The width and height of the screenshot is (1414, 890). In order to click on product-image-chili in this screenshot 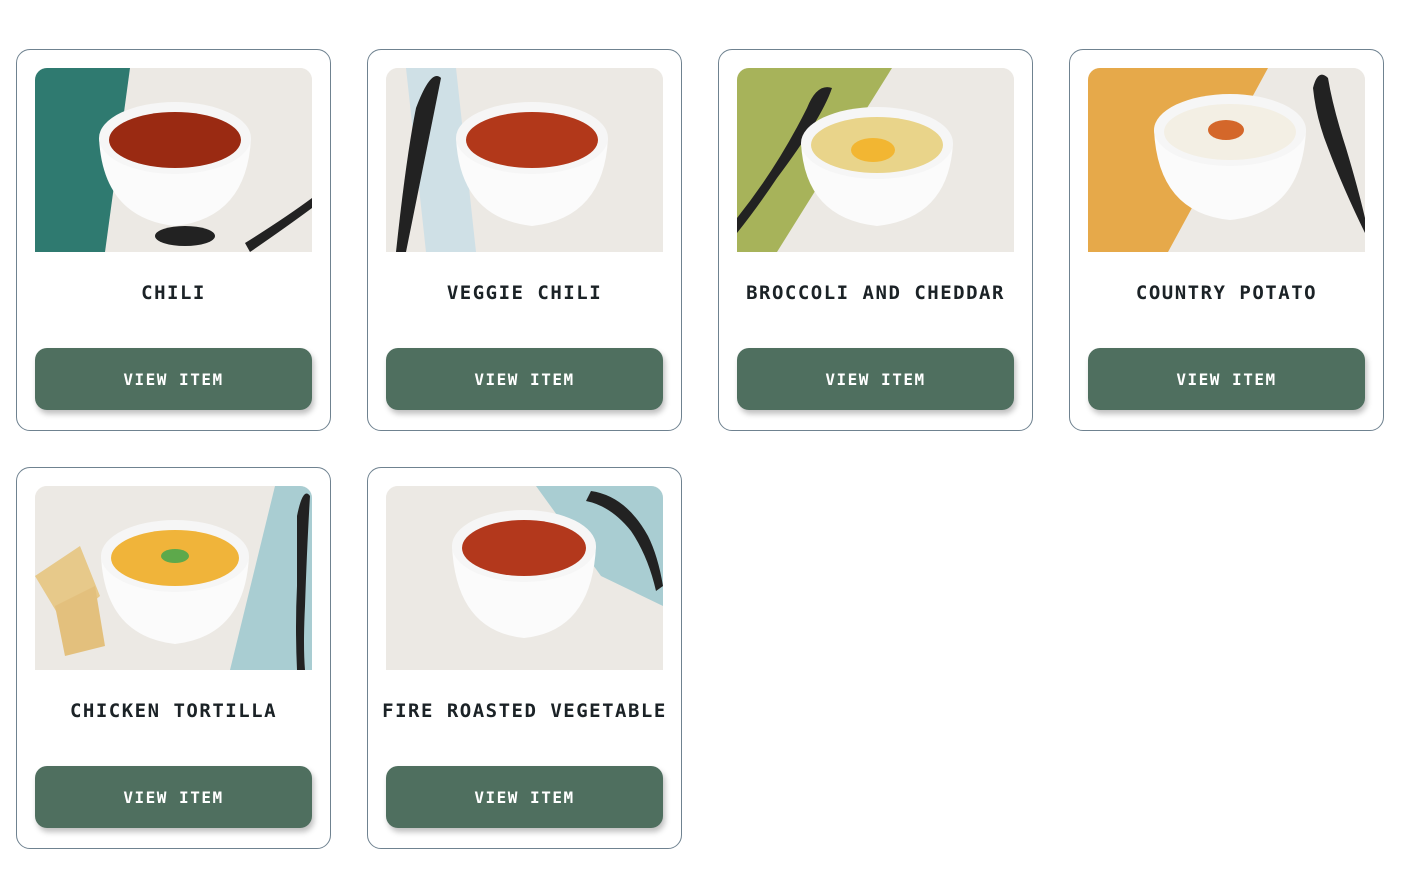, I will do `click(173, 160)`.